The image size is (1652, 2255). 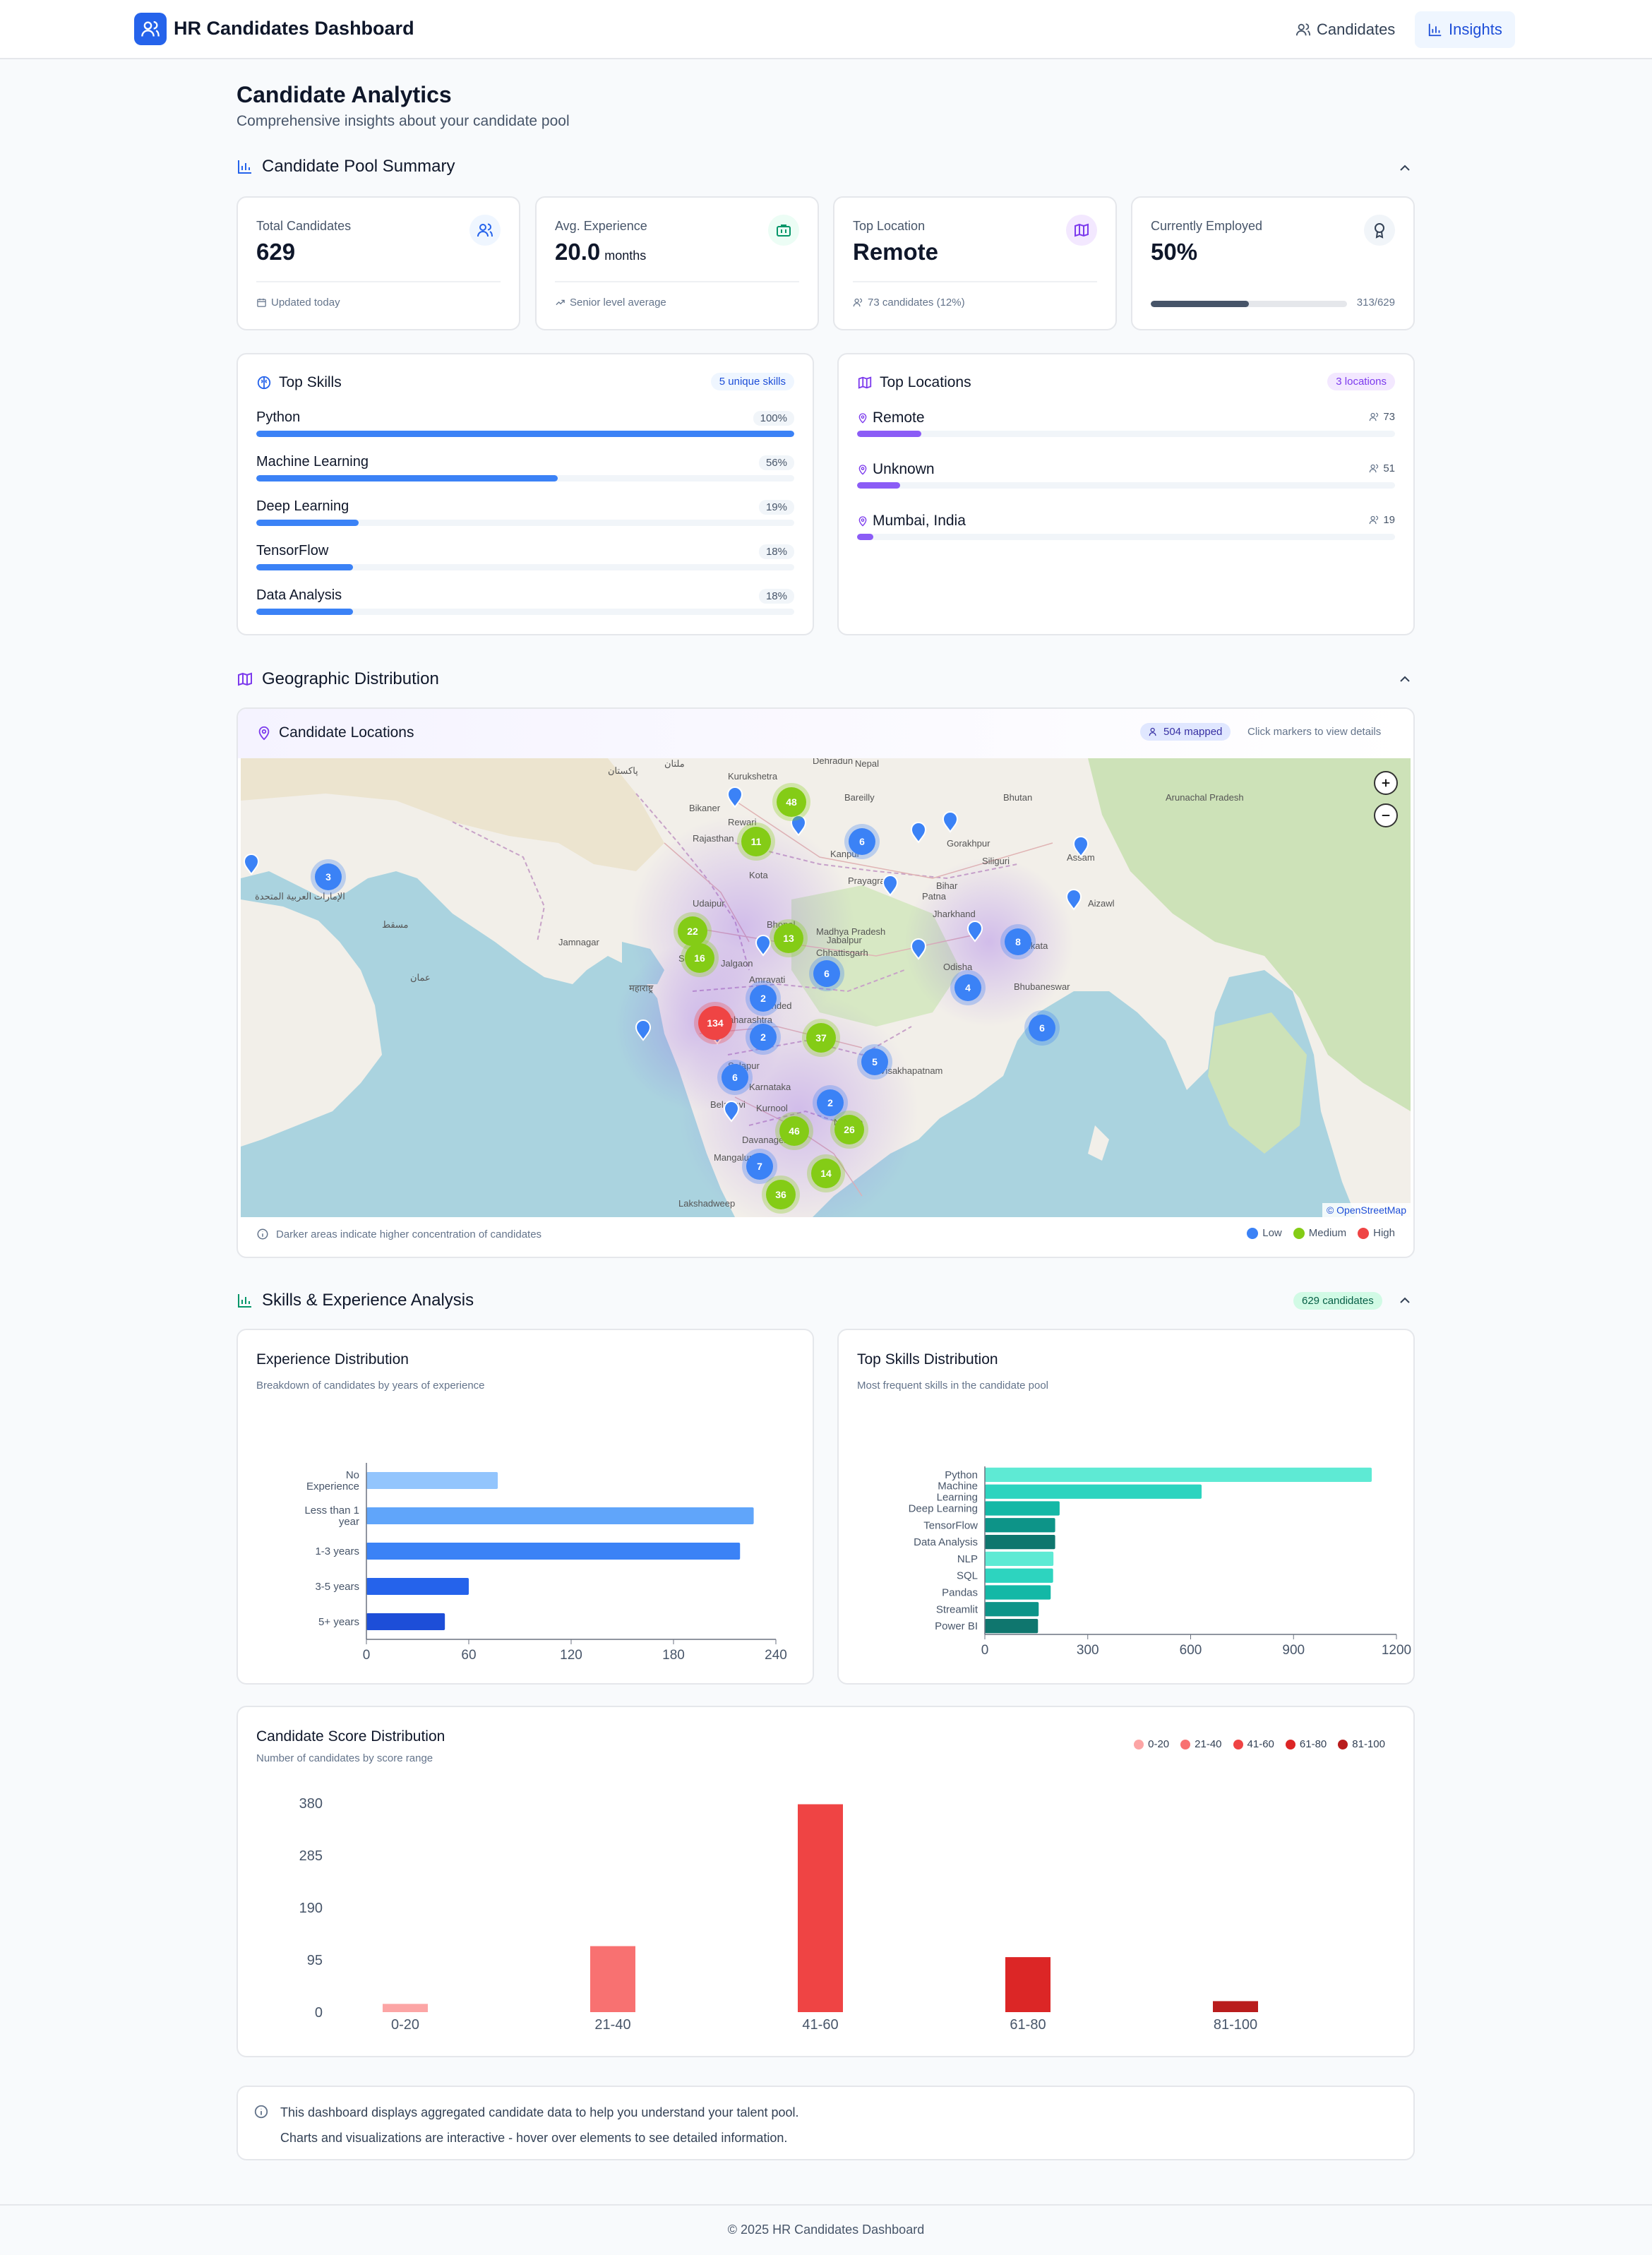 I want to click on skills-count-badge: 5 unique skills, so click(x=752, y=381).